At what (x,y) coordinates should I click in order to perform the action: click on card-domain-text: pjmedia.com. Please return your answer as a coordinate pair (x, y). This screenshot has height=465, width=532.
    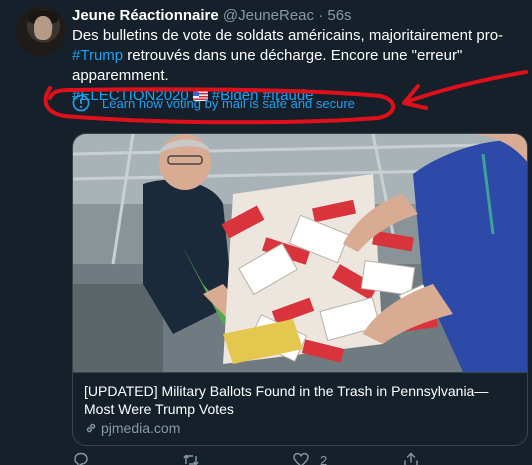
    Looking at the image, I should click on (141, 428).